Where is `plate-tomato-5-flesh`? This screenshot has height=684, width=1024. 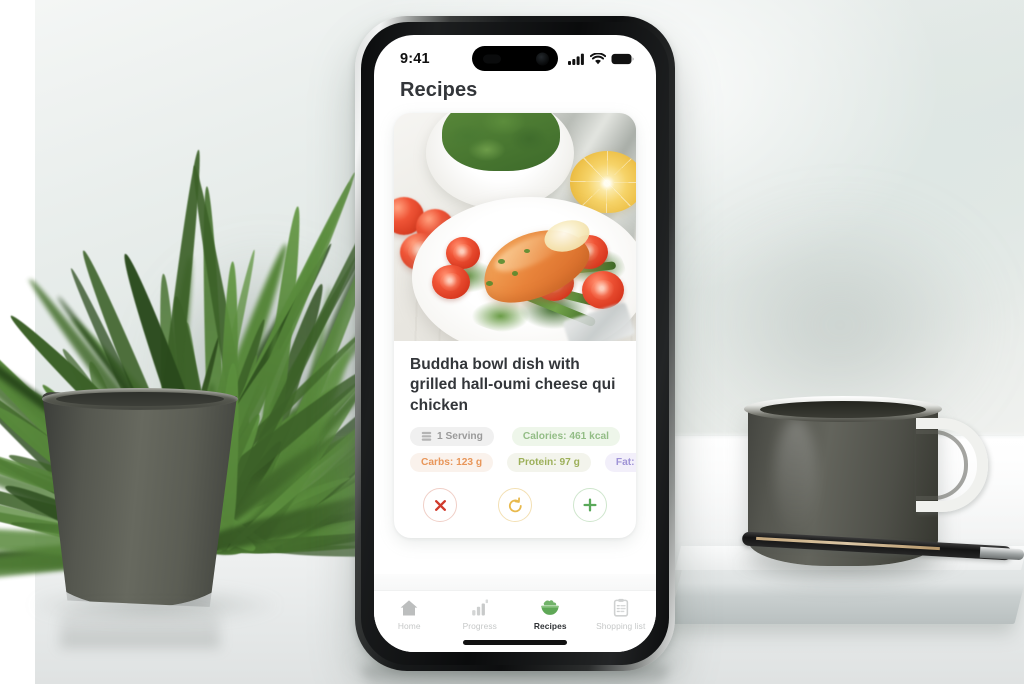
plate-tomato-5-flesh is located at coordinates (603, 290).